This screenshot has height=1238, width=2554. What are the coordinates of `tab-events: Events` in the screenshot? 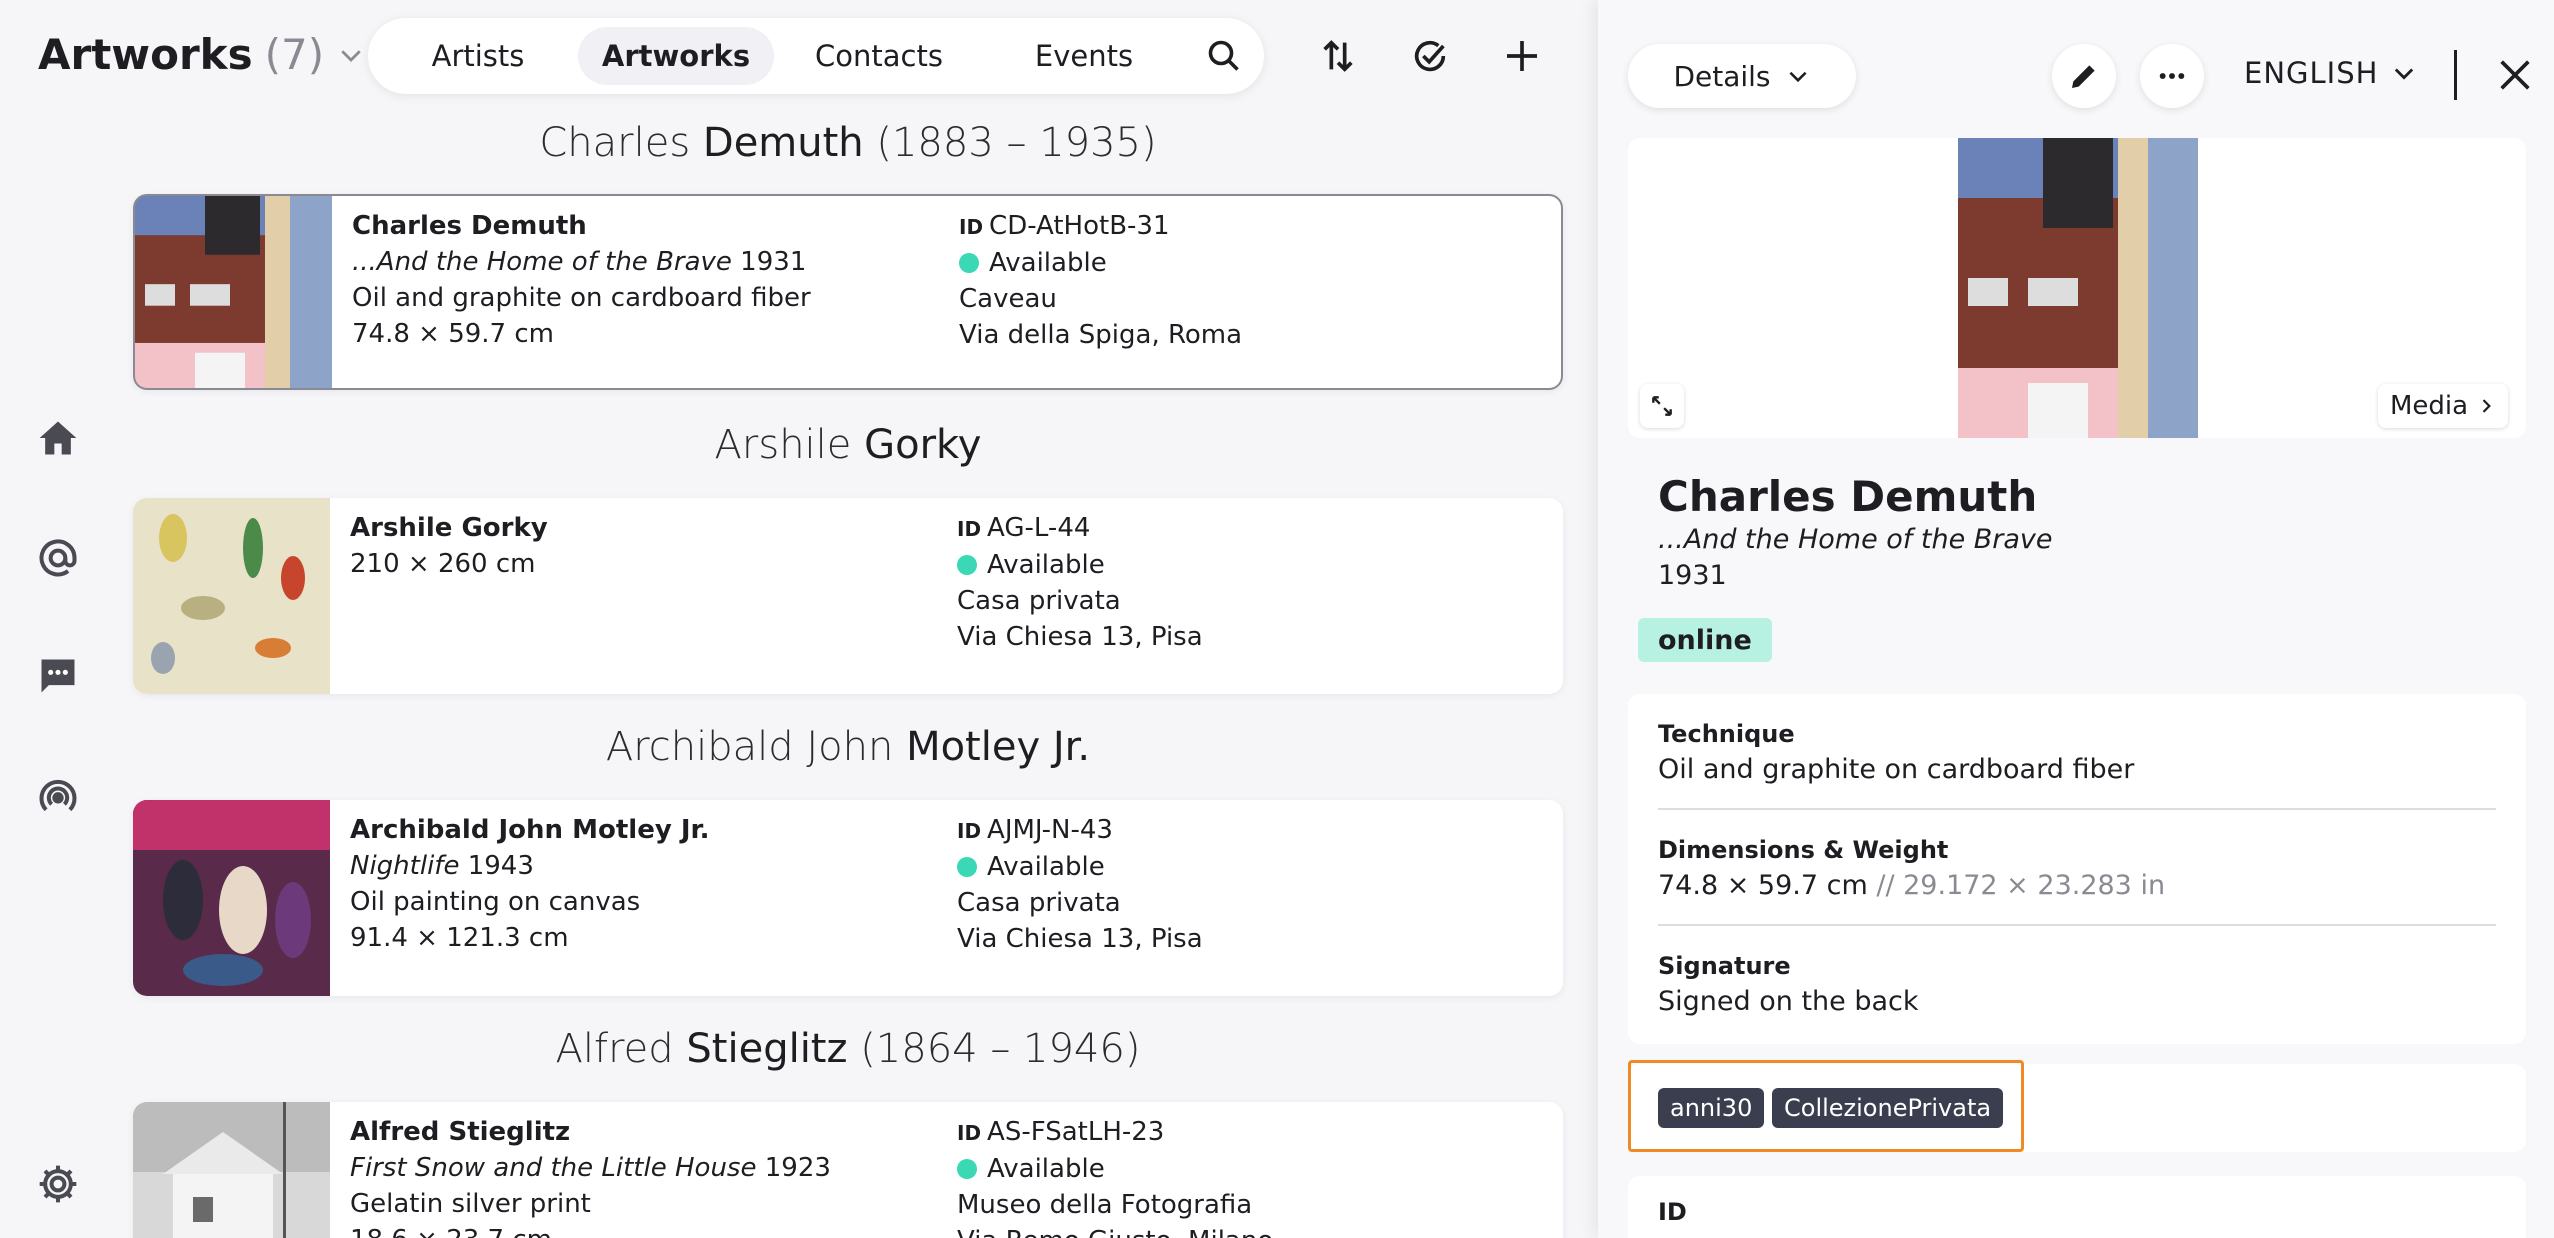 It's located at (1084, 56).